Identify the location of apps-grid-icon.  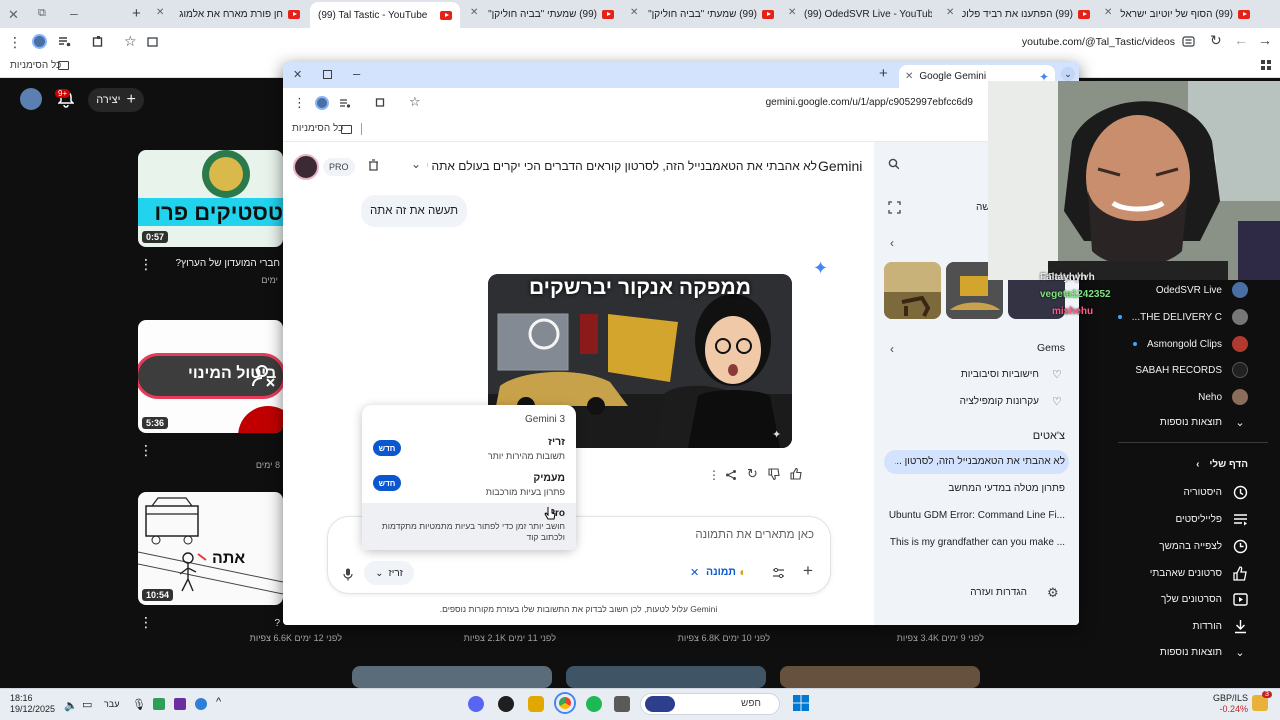
(1266, 65).